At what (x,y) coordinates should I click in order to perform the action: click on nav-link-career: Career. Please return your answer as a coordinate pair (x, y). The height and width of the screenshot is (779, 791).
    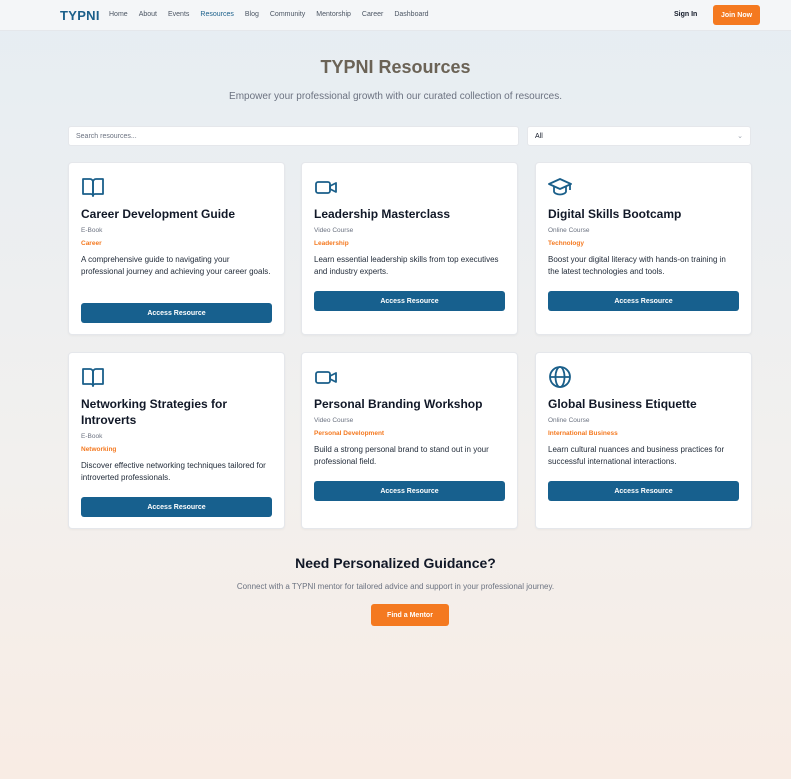
    Looking at the image, I should click on (372, 14).